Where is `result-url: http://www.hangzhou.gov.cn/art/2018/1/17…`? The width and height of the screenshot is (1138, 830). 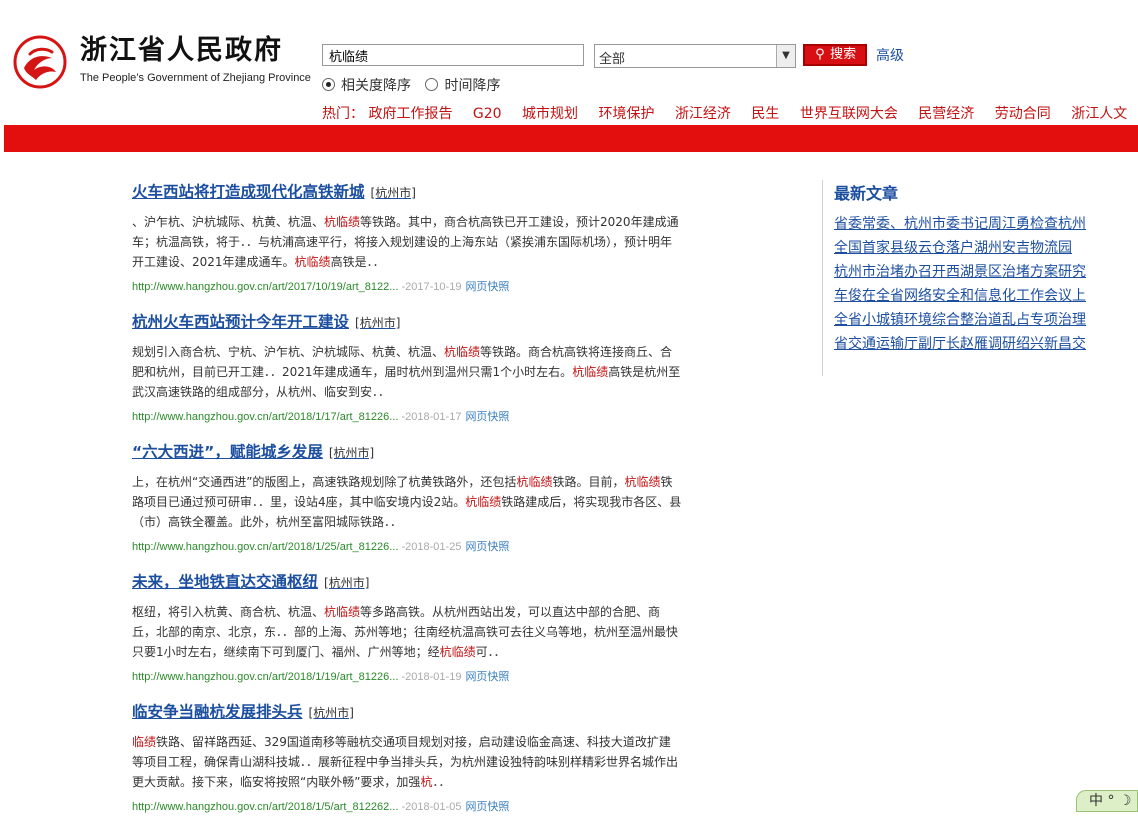
result-url: http://www.hangzhou.gov.cn/art/2018/1/17… is located at coordinates (265, 417).